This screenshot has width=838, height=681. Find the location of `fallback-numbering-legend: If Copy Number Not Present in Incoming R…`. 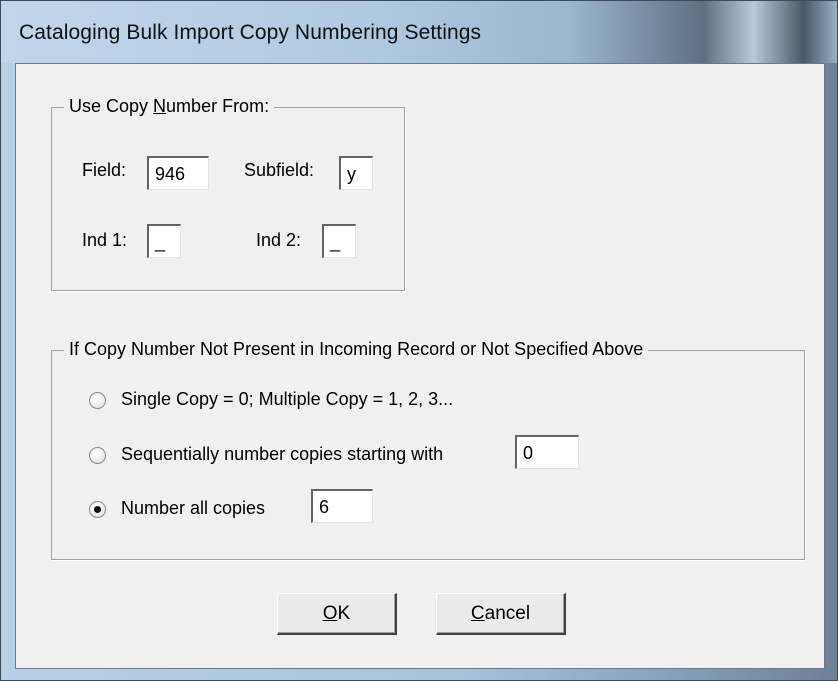

fallback-numbering-legend: If Copy Number Not Present in Incoming R… is located at coordinates (356, 349).